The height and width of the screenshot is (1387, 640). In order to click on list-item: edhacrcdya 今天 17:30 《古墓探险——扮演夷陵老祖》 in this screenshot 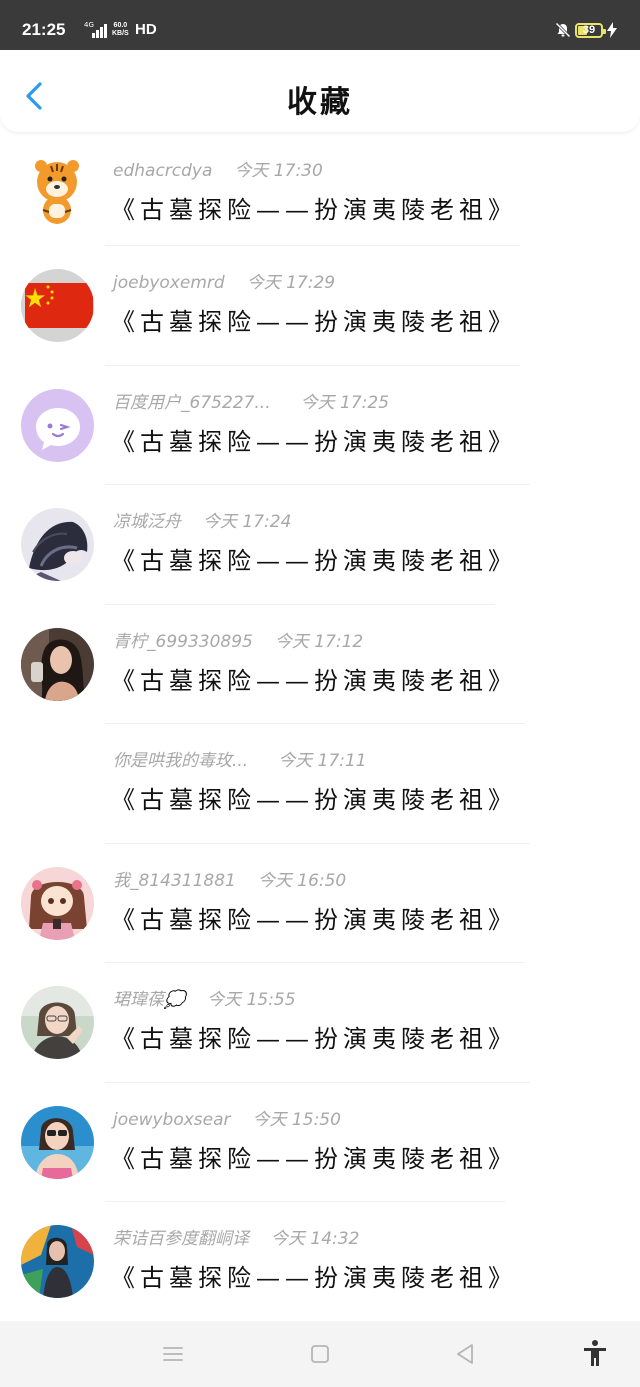, I will do `click(320, 189)`.